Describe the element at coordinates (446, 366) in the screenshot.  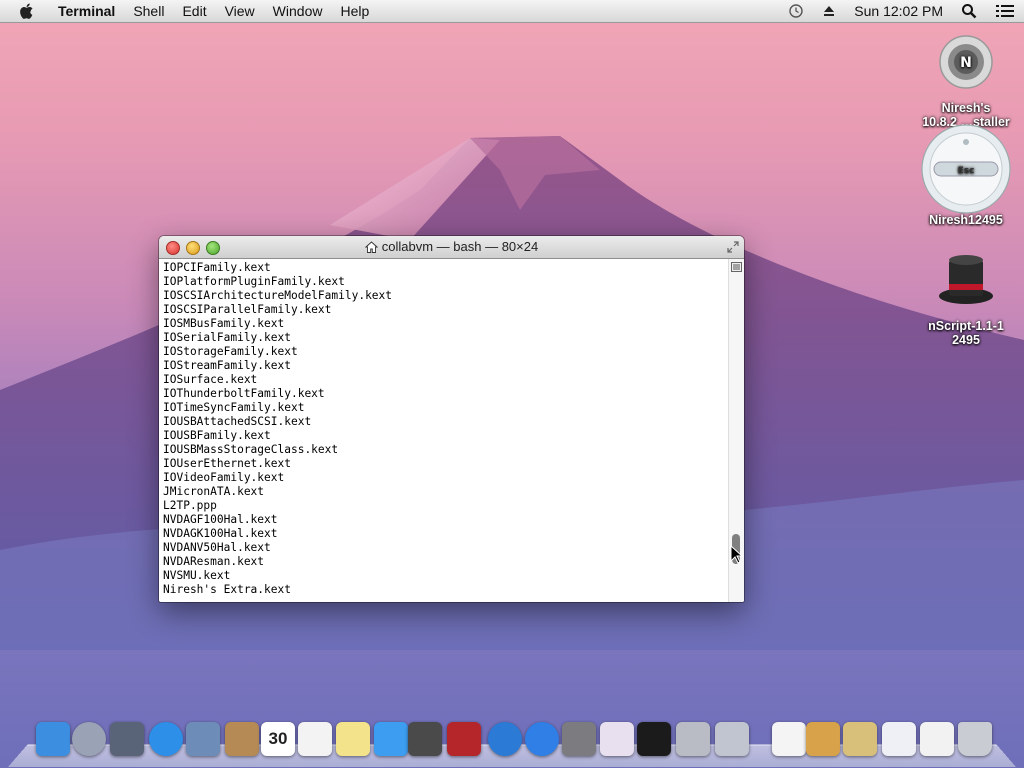
I see `terminal-line: IOStreamFamily.kext` at that location.